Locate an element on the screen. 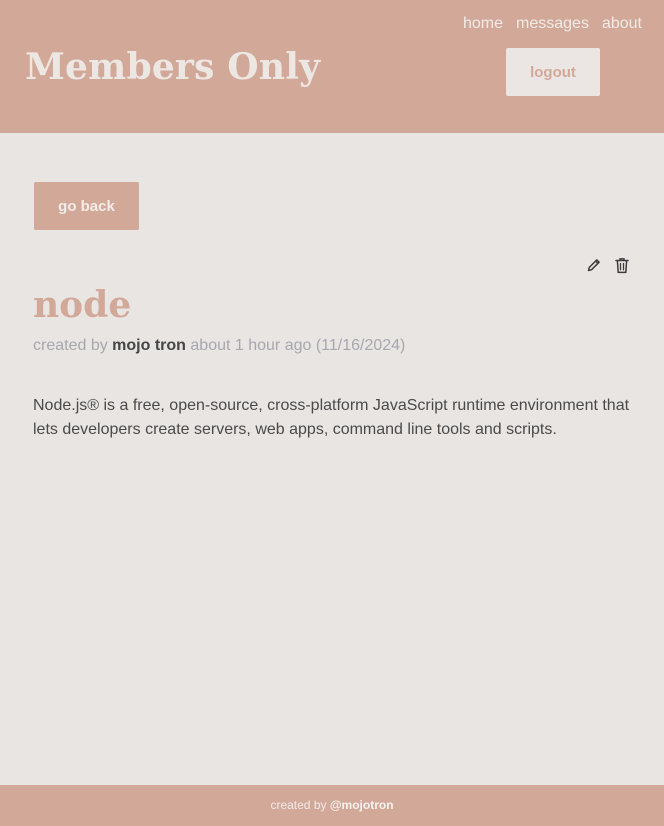 This screenshot has height=826, width=664. pencil-icon is located at coordinates (594, 265).